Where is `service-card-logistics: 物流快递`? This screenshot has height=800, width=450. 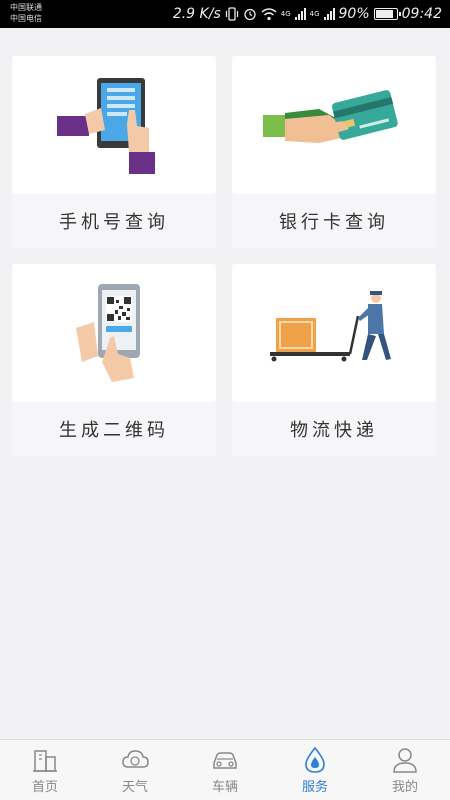
service-card-logistics: 物流快递 is located at coordinates (334, 360).